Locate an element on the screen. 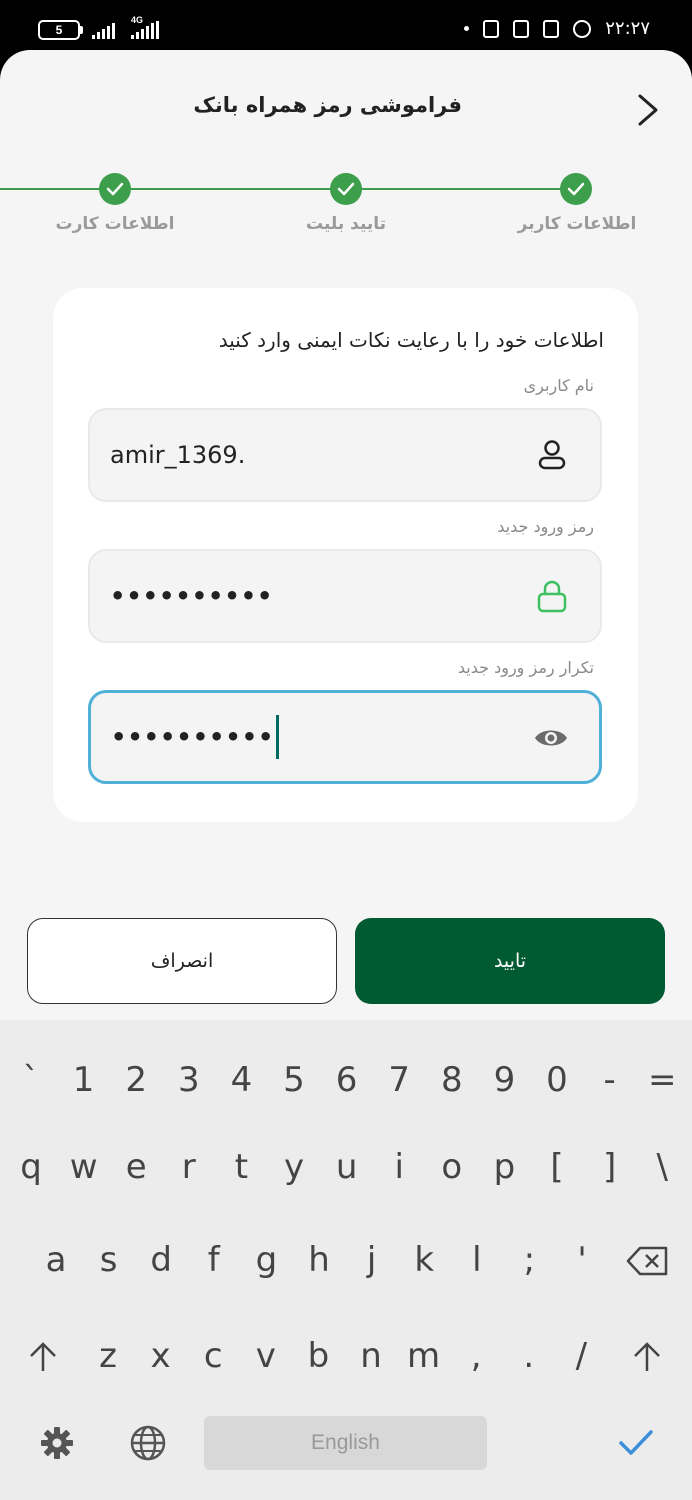 This screenshot has width=692, height=1500. key-row1-0: ` is located at coordinates (31, 1080).